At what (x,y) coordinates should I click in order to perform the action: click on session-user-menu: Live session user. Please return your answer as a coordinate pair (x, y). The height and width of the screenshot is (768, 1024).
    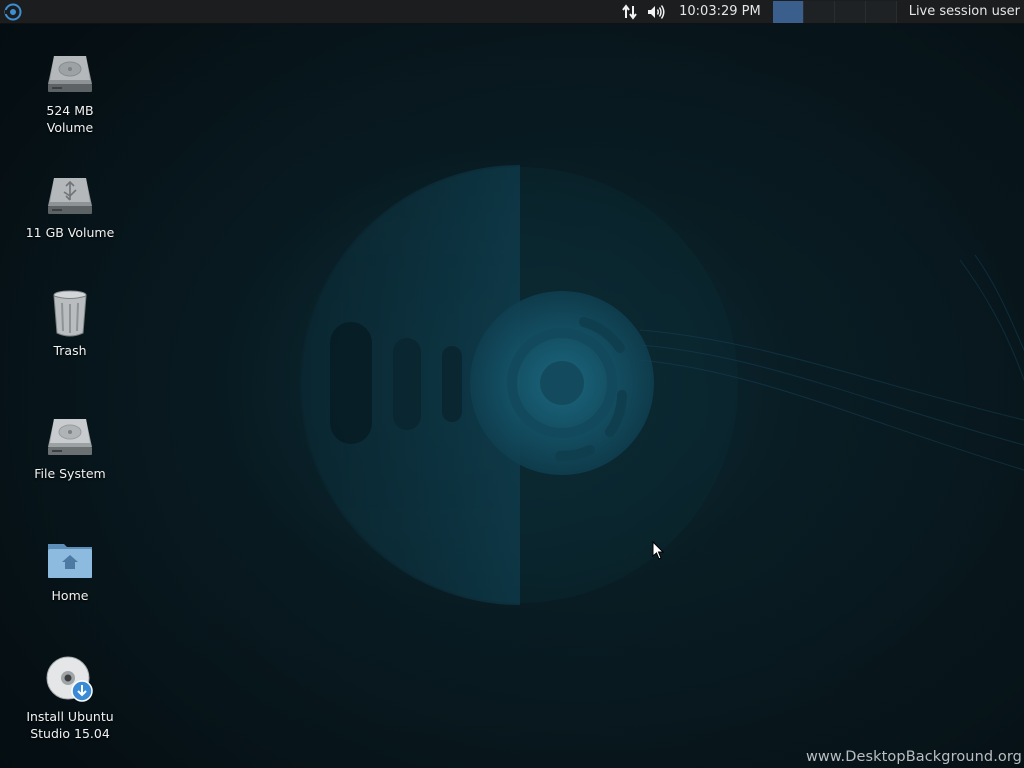
    Looking at the image, I should click on (960, 12).